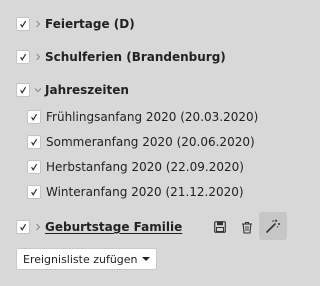  What do you see at coordinates (145, 192) in the screenshot?
I see `event-label: Winteranfang 2020 (21.12.2020)` at bounding box center [145, 192].